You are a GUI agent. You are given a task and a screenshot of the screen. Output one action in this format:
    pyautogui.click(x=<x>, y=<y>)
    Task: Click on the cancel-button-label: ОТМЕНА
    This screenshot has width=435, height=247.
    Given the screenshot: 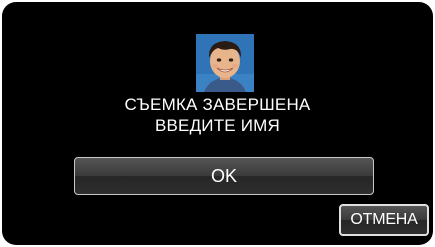 What is the action you would take?
    pyautogui.click(x=384, y=219)
    